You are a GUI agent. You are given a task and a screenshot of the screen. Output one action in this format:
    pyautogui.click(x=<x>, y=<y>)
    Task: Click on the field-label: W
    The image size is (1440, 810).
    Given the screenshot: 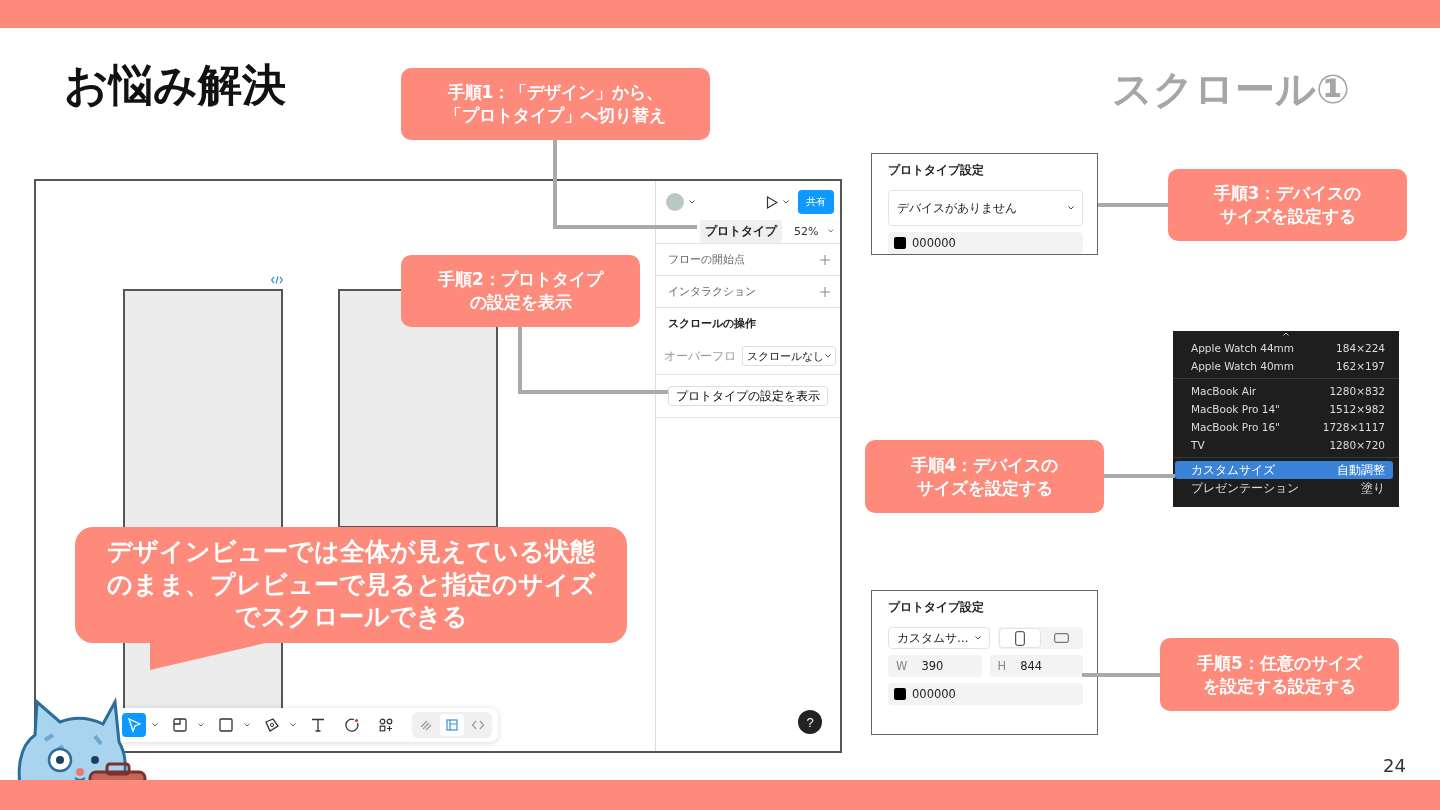 What is the action you would take?
    pyautogui.click(x=902, y=666)
    